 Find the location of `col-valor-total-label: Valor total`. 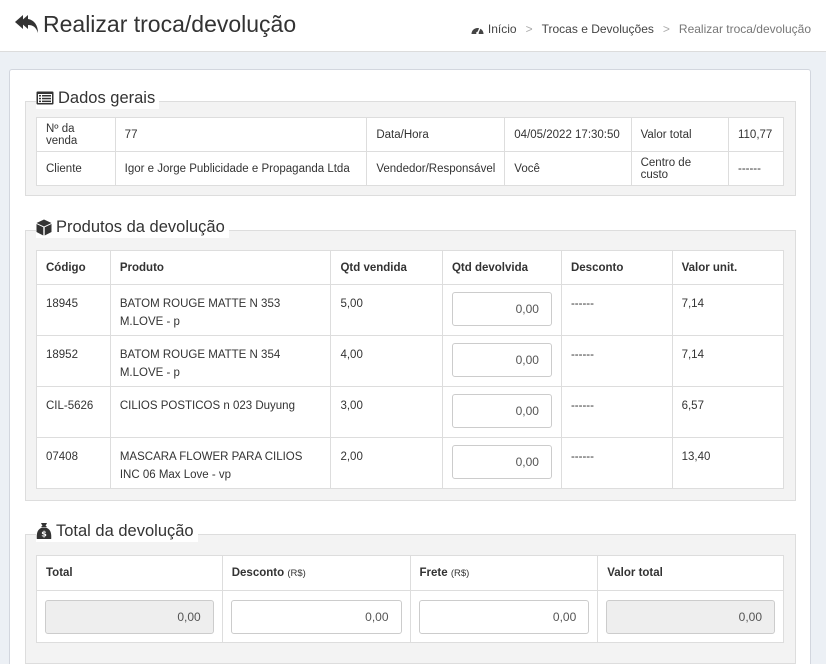

col-valor-total-label: Valor total is located at coordinates (635, 573).